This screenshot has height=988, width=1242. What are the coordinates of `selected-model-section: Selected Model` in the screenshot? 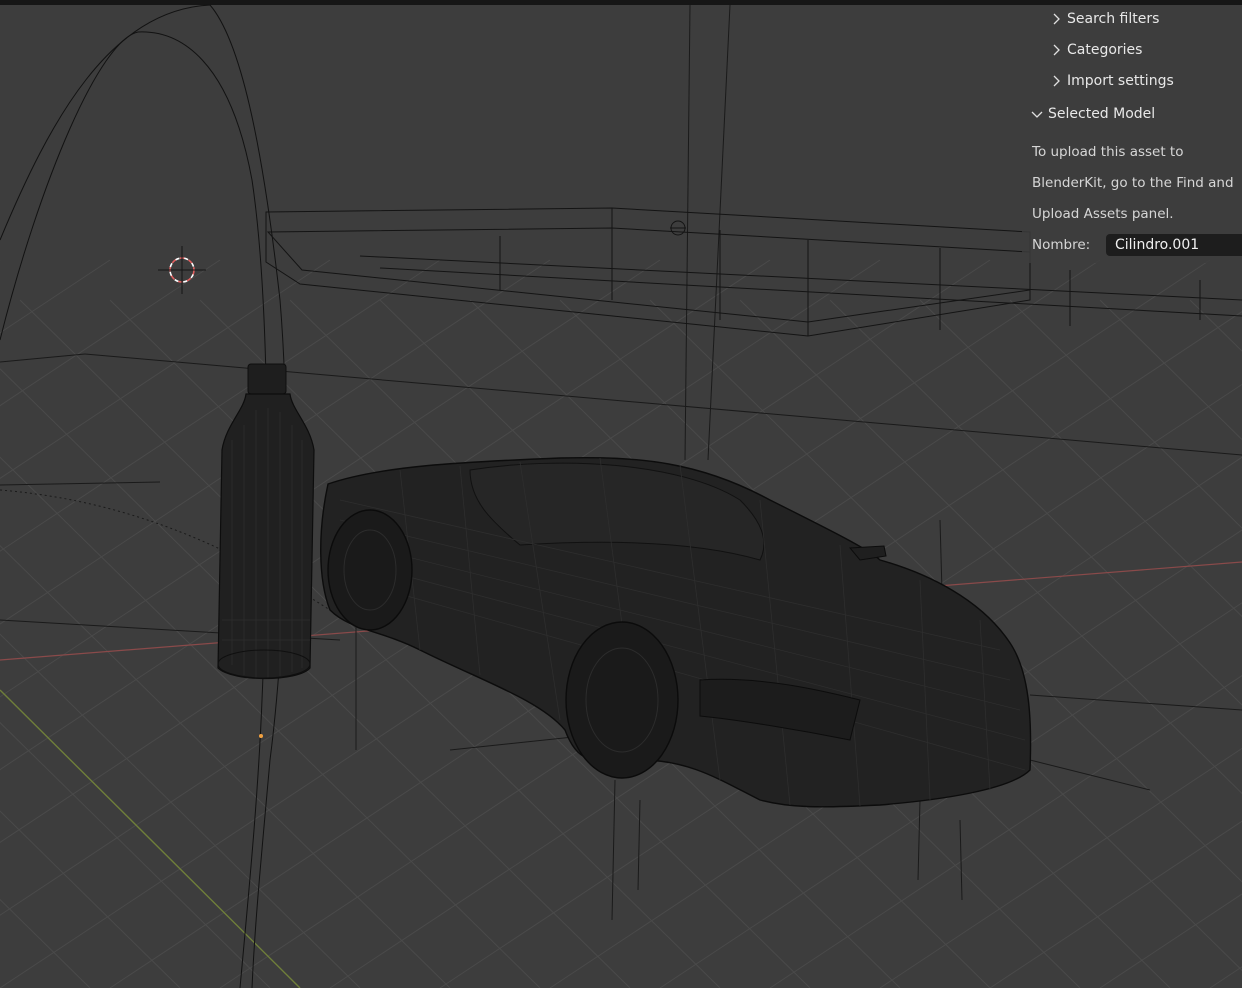 It's located at (1093, 114).